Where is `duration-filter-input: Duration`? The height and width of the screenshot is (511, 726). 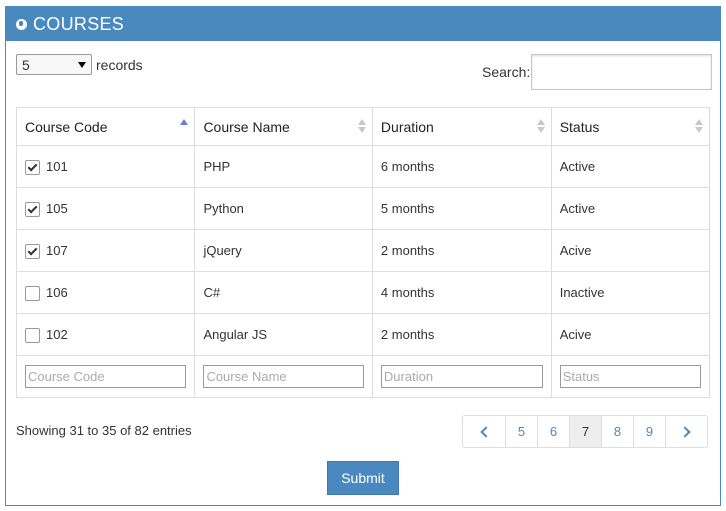 duration-filter-input: Duration is located at coordinates (461, 376).